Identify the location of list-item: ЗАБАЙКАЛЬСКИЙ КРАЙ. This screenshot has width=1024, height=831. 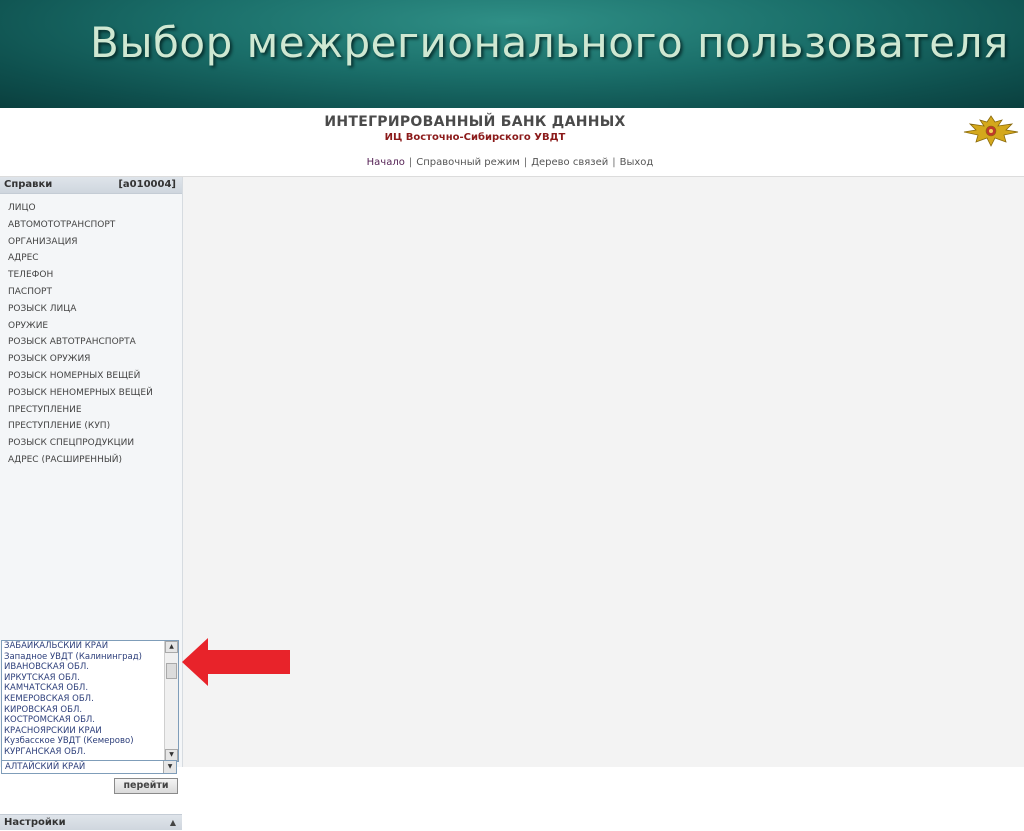
(84, 646).